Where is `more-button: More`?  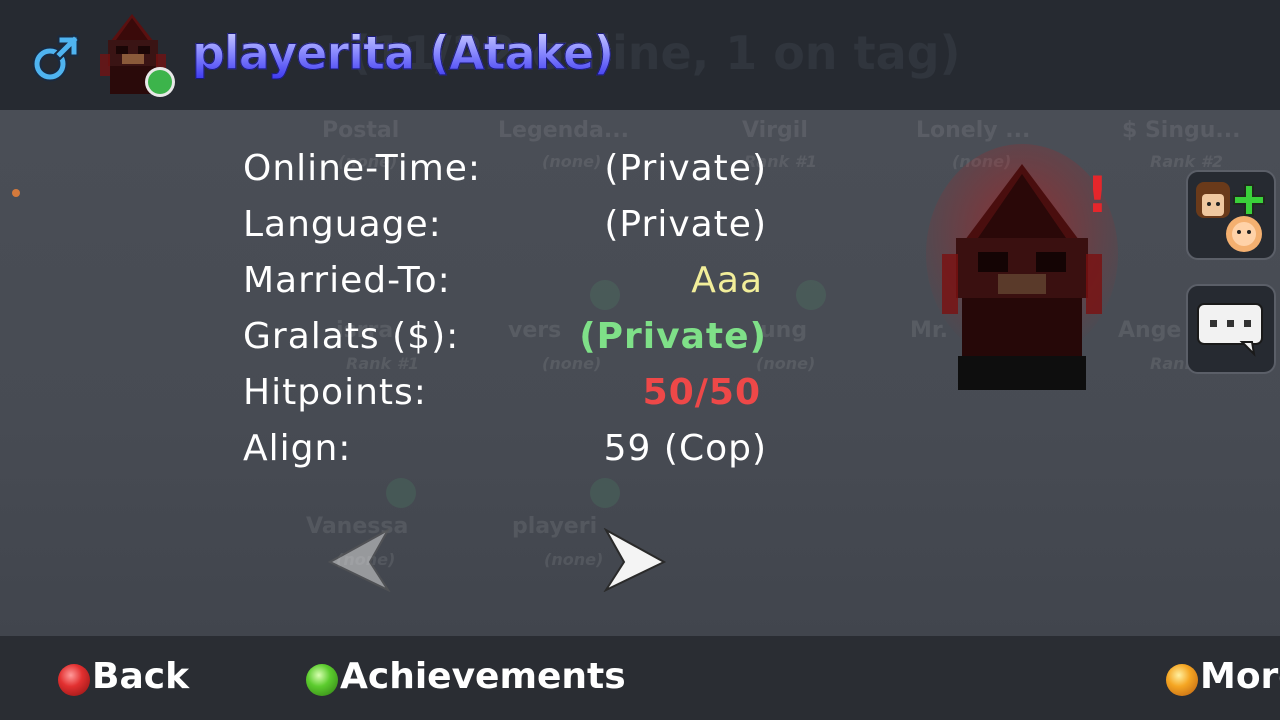 more-button: More is located at coordinates (1223, 682).